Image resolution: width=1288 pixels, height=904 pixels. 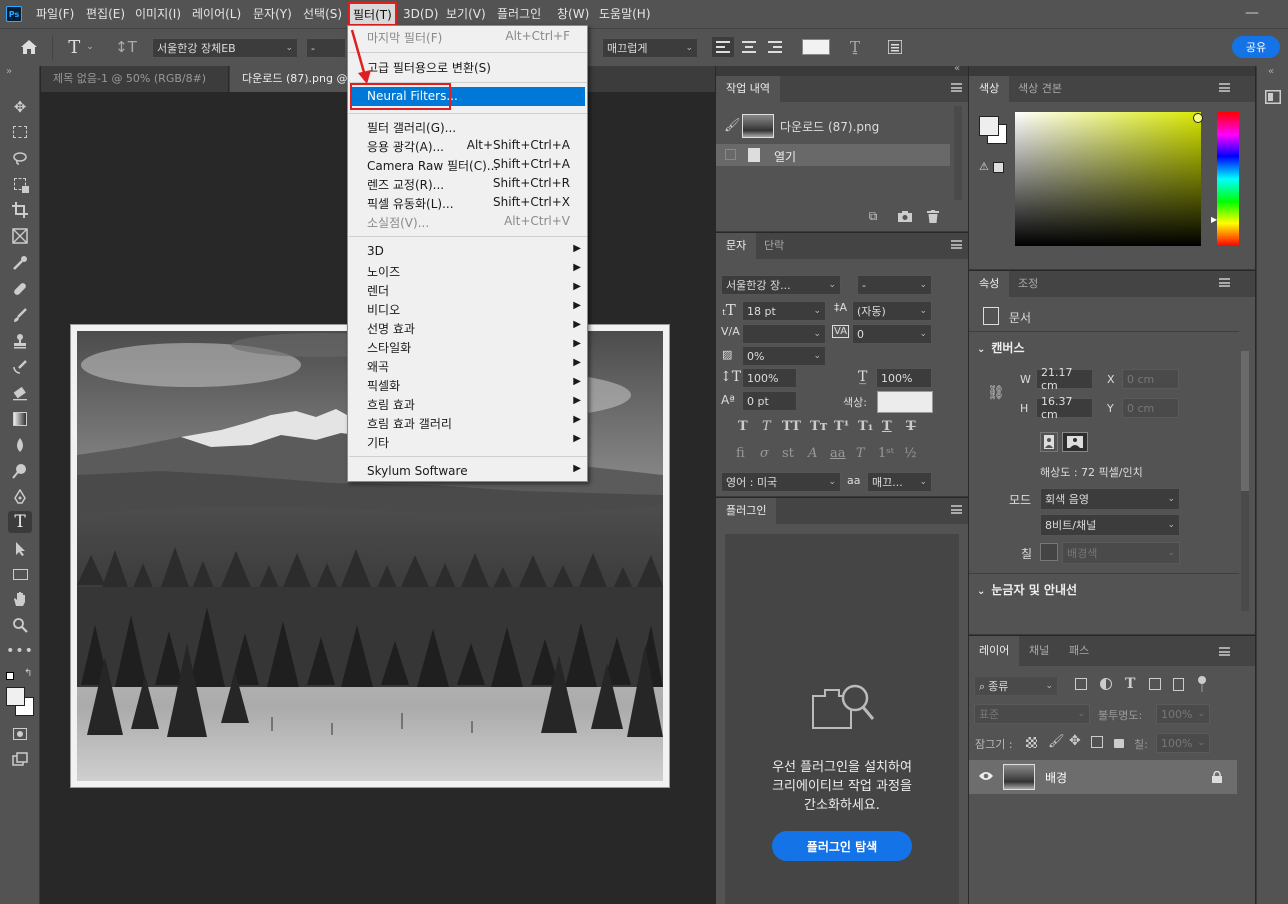 What do you see at coordinates (860, 453) in the screenshot?
I see `titling-alternates-icon: T` at bounding box center [860, 453].